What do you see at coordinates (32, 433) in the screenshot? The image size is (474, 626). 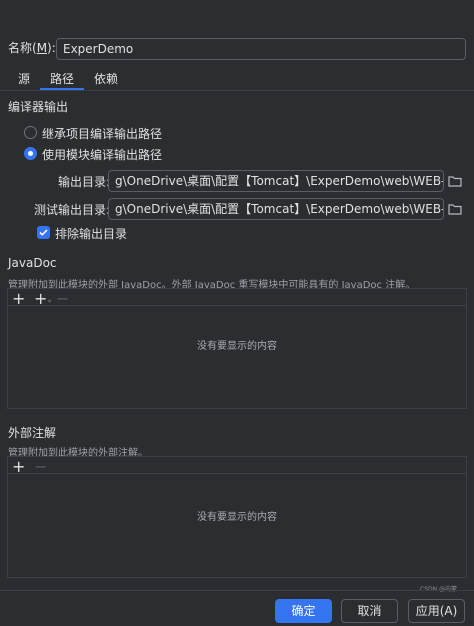 I see `annotations-title: 外部注解` at bounding box center [32, 433].